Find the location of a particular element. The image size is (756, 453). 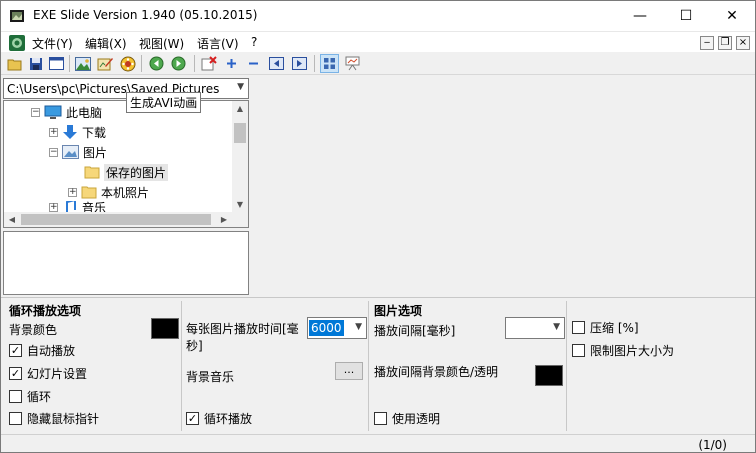

scroll-up-icon: ▲ is located at coordinates (240, 109).